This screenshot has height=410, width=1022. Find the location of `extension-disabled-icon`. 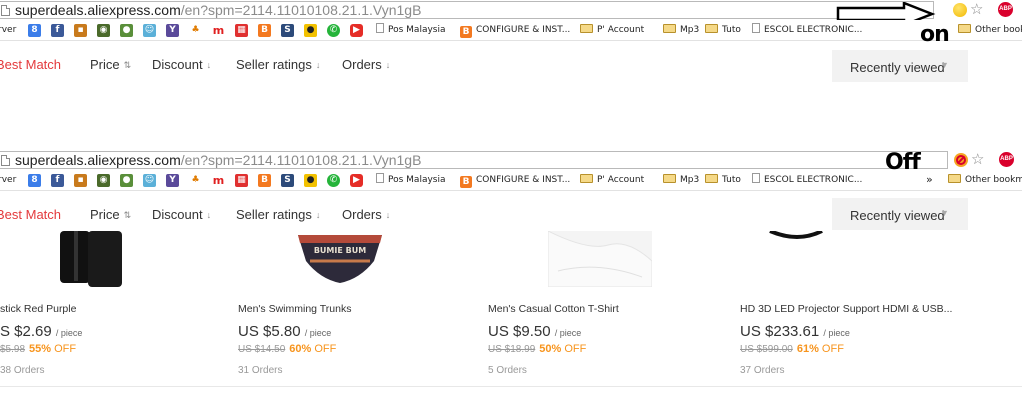

extension-disabled-icon is located at coordinates (961, 160).